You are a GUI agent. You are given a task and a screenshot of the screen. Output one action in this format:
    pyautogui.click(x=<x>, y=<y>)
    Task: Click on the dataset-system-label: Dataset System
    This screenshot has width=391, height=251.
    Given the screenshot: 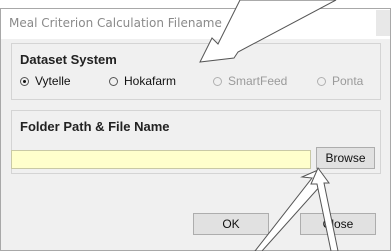 What is the action you would take?
    pyautogui.click(x=68, y=59)
    